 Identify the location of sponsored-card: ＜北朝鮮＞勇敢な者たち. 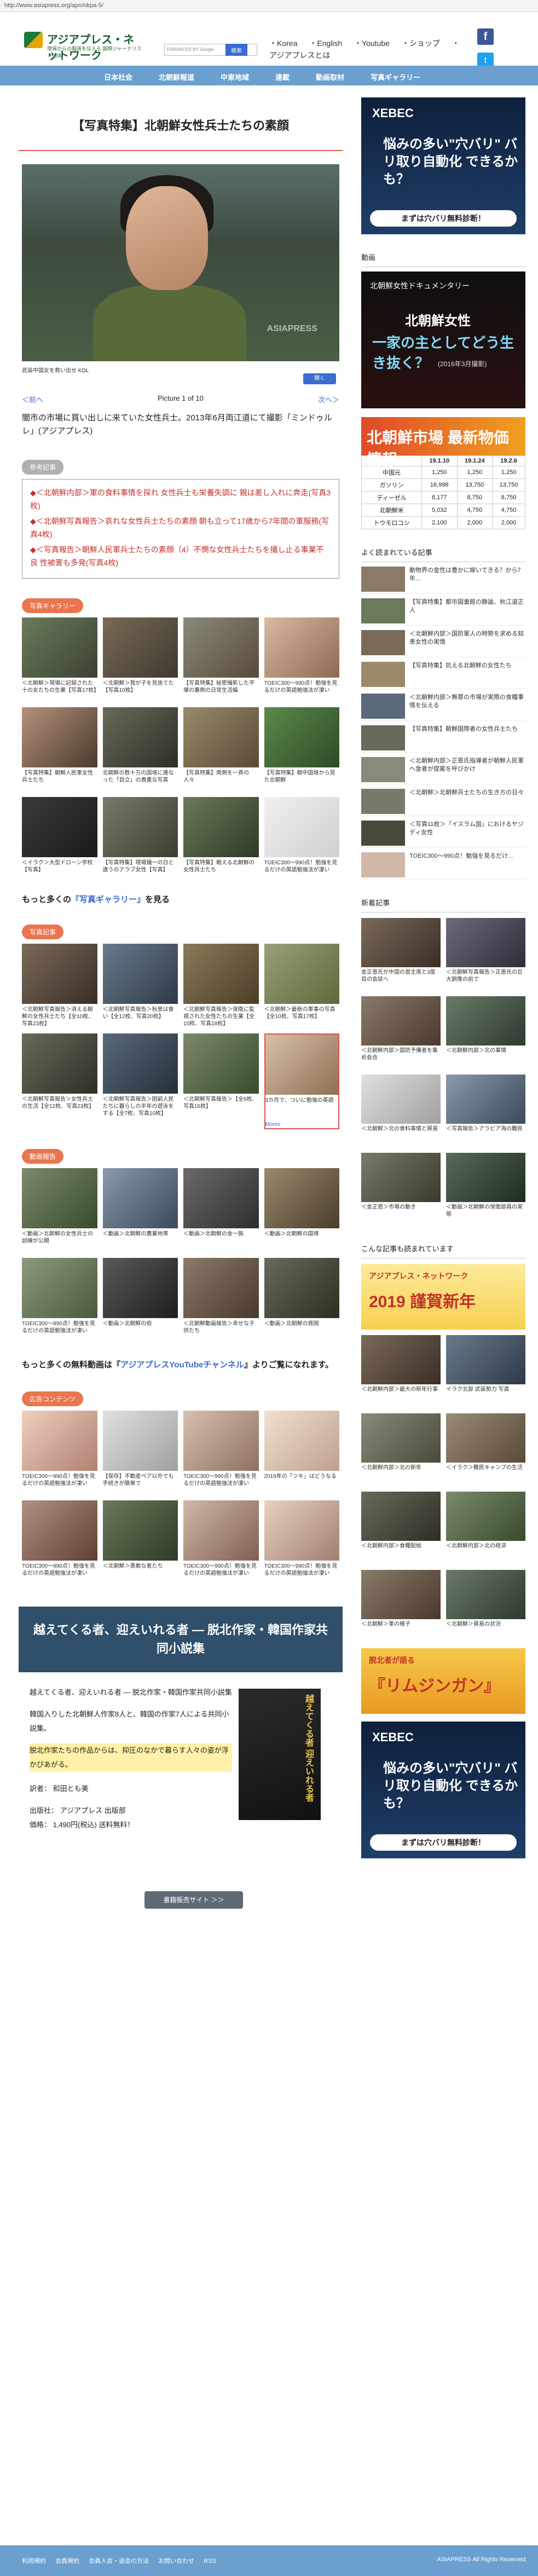
(140, 1542).